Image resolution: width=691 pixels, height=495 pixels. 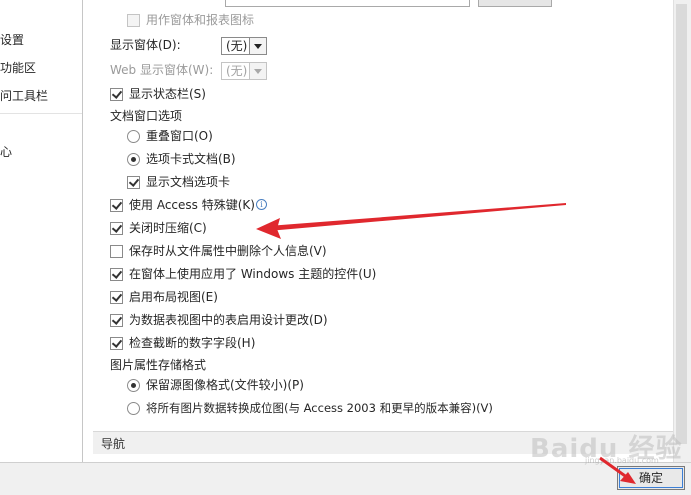 I want to click on annotation-arrow-ok, so click(x=617, y=470).